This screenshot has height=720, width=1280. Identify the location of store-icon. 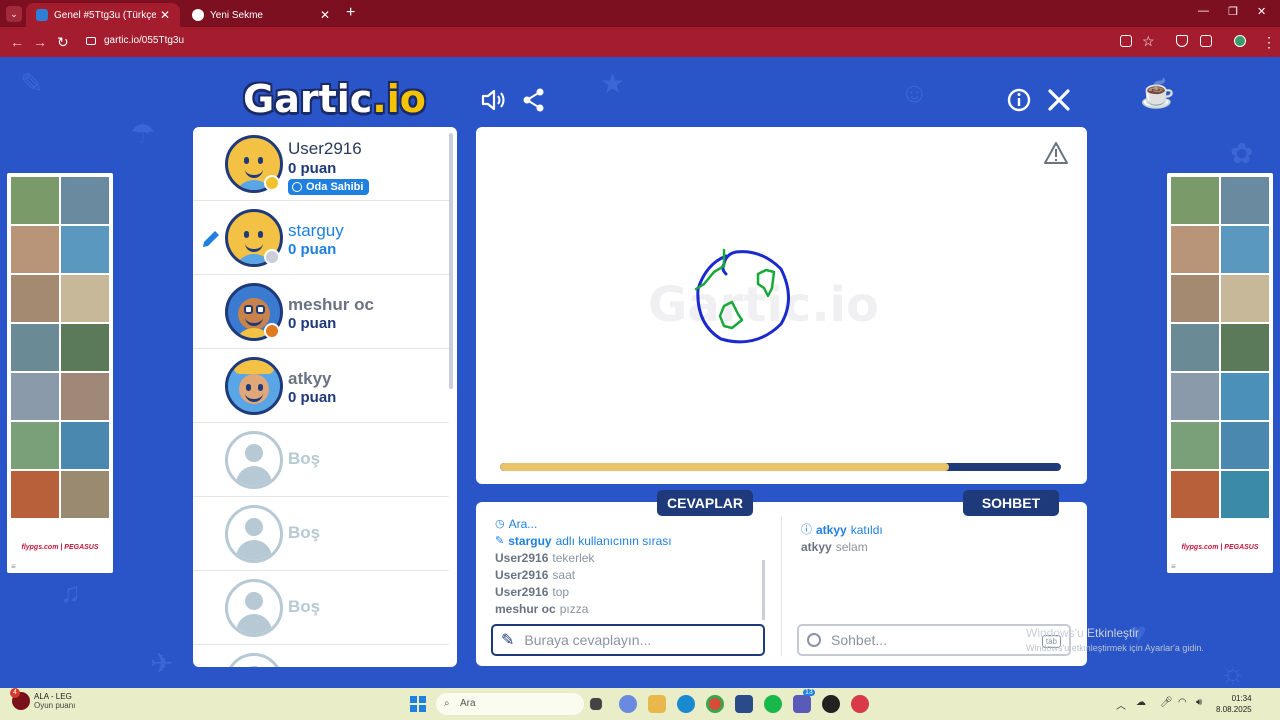
(744, 704).